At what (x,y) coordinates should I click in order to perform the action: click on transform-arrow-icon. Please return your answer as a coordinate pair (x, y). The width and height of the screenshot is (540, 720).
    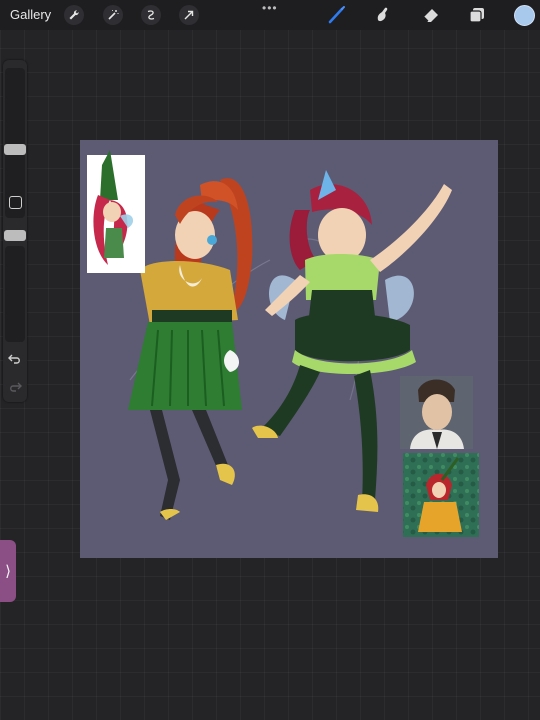
    Looking at the image, I should click on (189, 15).